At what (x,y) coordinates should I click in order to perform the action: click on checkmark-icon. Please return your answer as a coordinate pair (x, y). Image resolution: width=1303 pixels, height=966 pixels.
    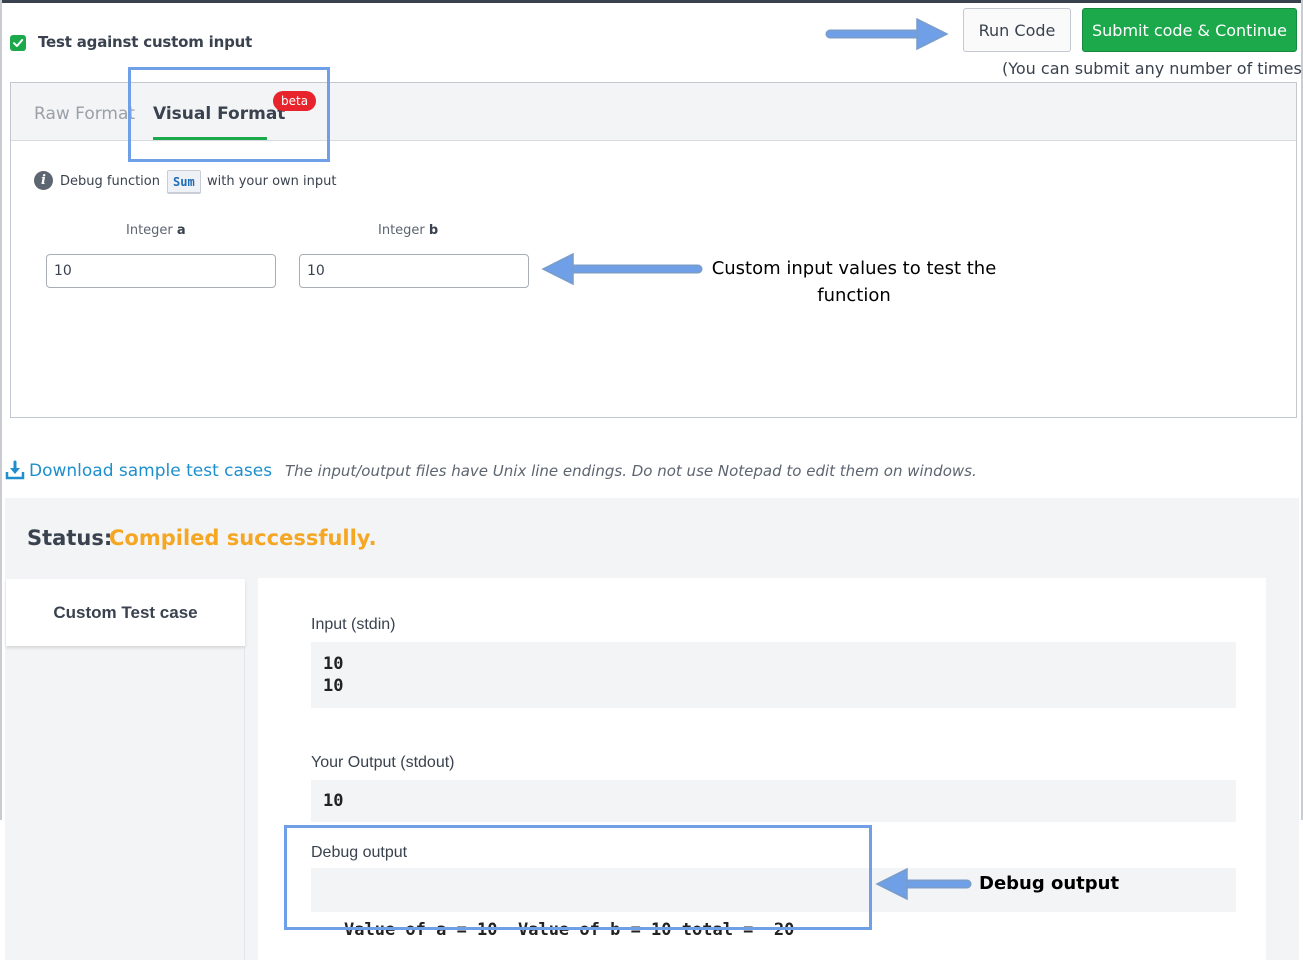
    Looking at the image, I should click on (18, 43).